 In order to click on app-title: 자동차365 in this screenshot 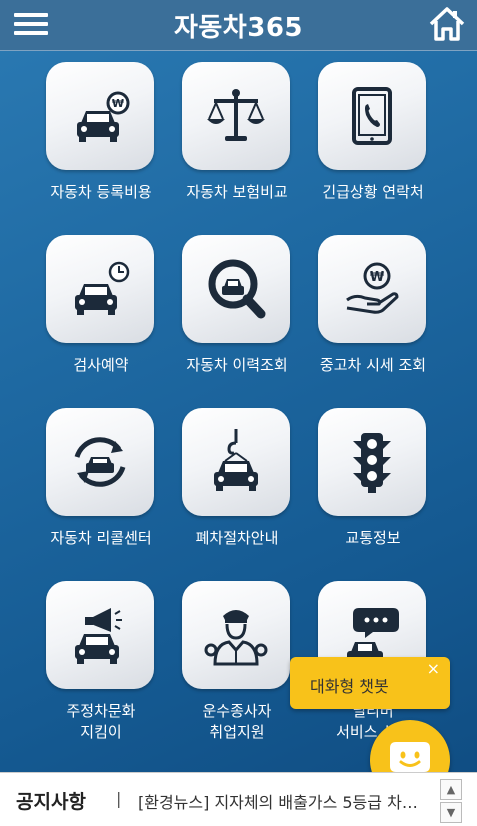, I will do `click(238, 28)`.